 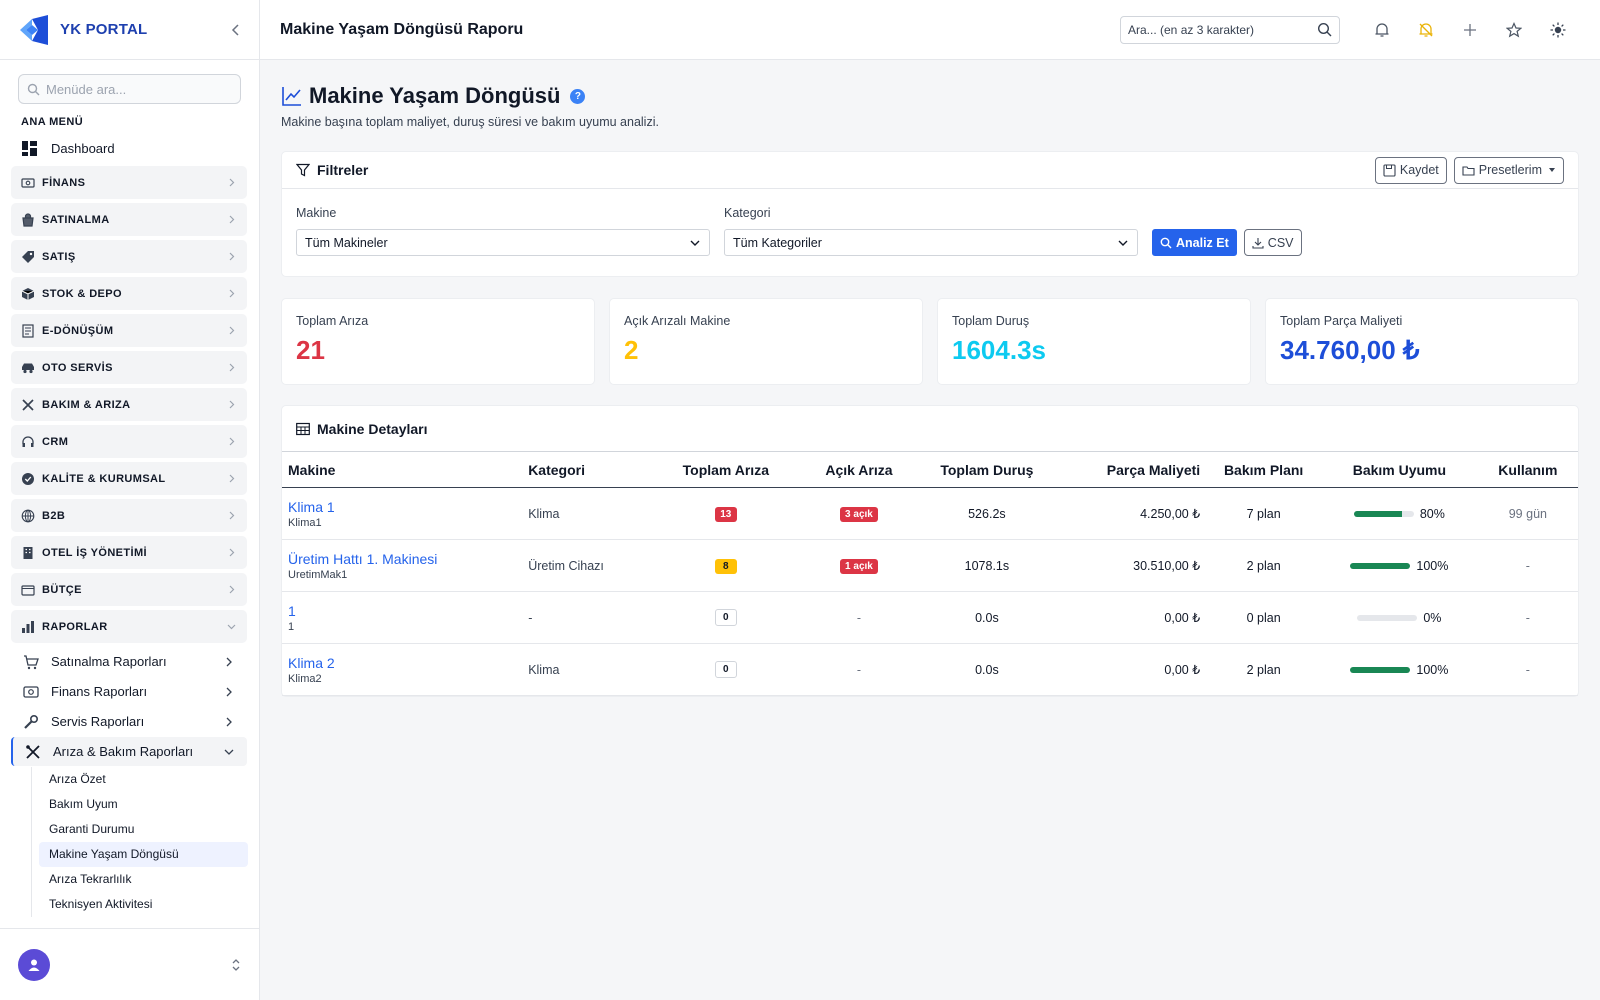 I want to click on presets-dropdown: Presetlerim, so click(x=1508, y=170).